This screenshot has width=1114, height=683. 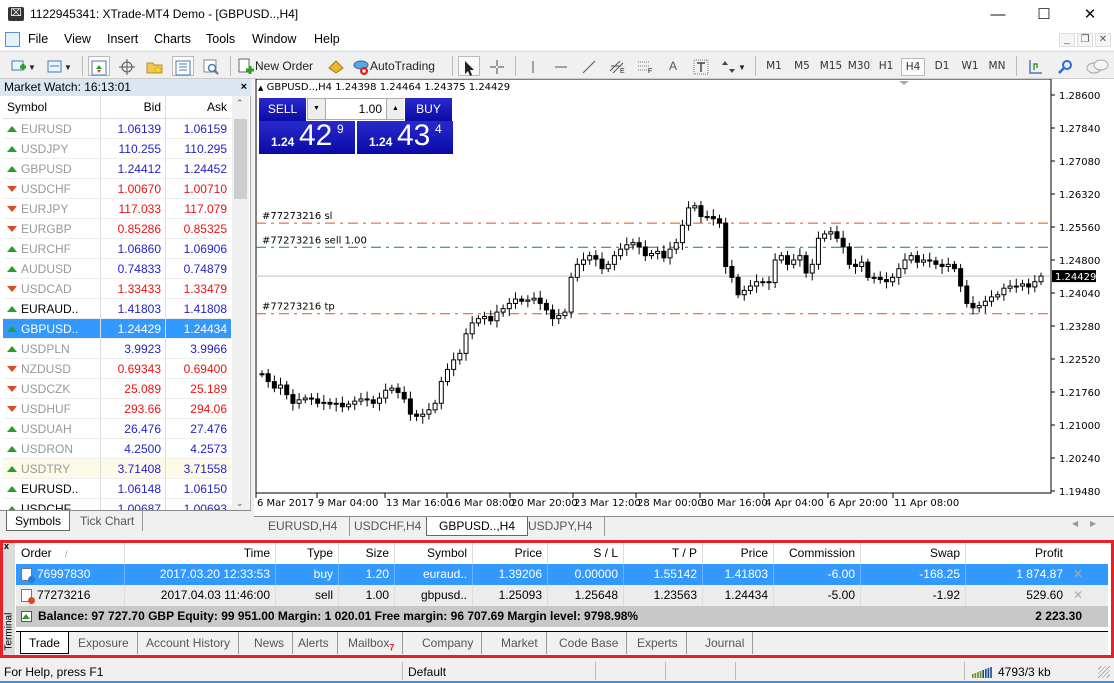 I want to click on fibonacci-tool: F, so click(x=645, y=66).